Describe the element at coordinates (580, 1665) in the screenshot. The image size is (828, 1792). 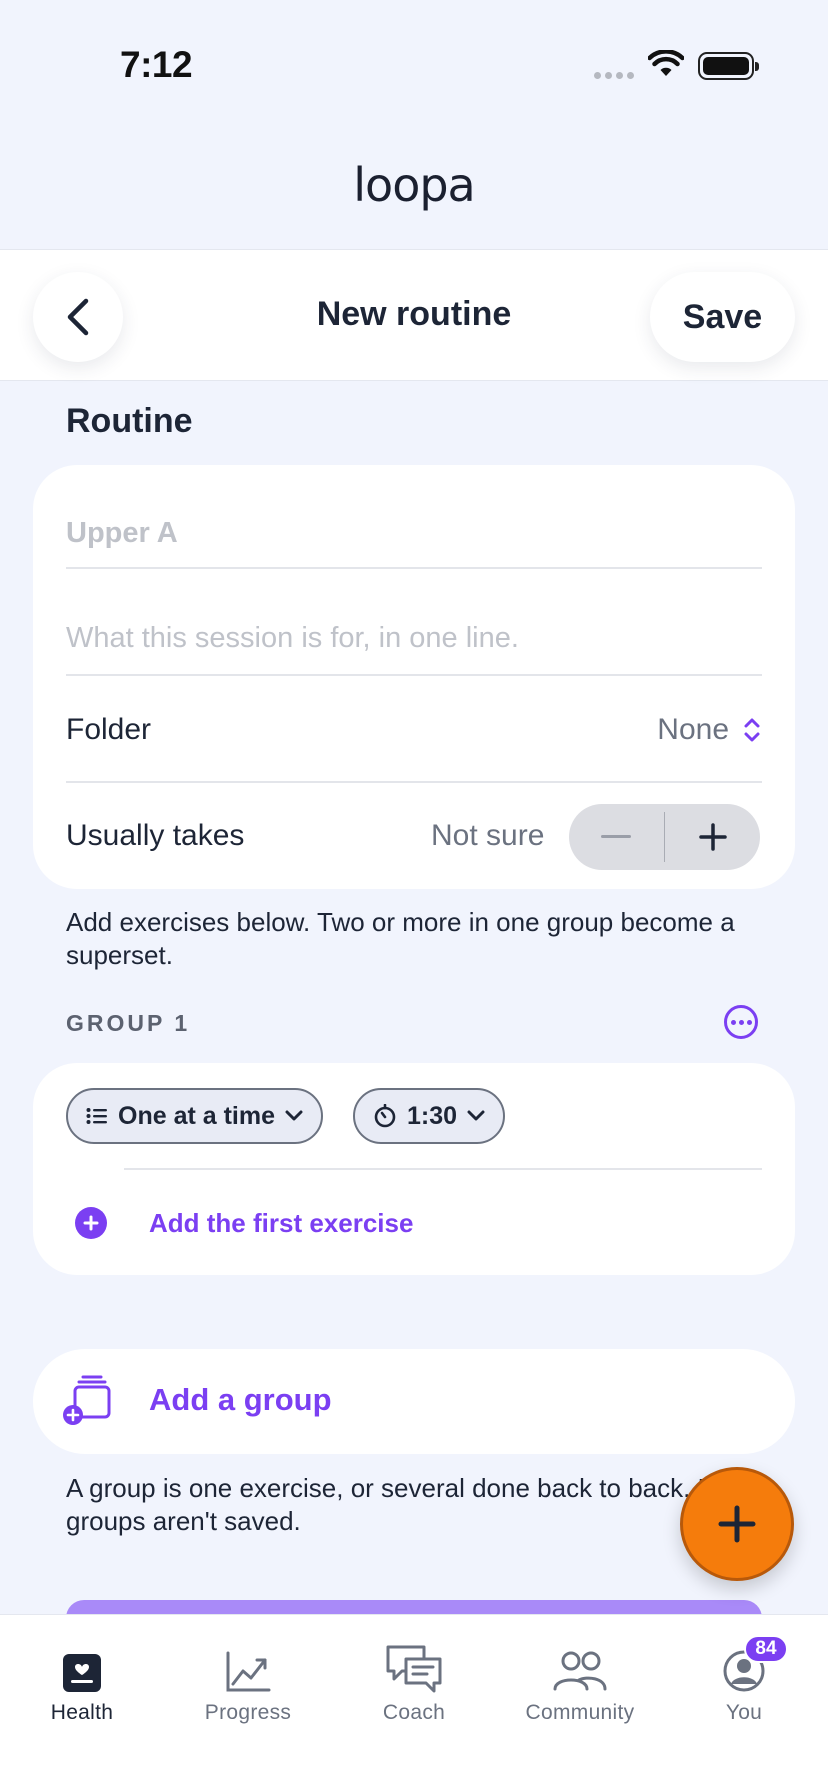
I see `people-icon` at that location.